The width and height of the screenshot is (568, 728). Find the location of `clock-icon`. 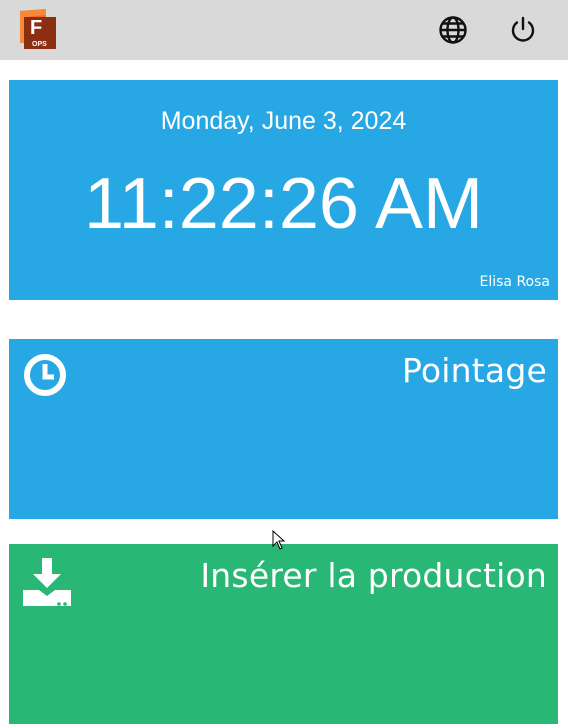

clock-icon is located at coordinates (47, 377).